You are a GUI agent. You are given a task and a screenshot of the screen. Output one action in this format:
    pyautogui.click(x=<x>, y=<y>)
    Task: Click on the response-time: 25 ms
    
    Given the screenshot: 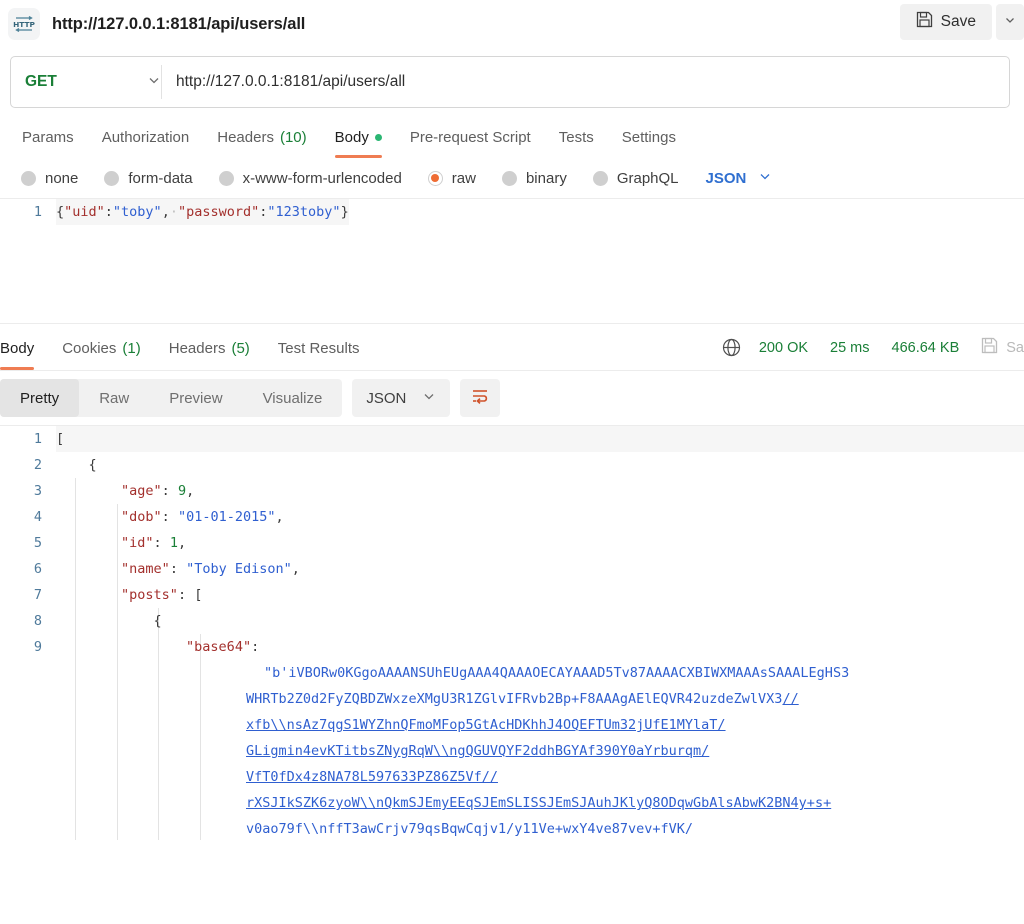 What is the action you would take?
    pyautogui.click(x=850, y=347)
    